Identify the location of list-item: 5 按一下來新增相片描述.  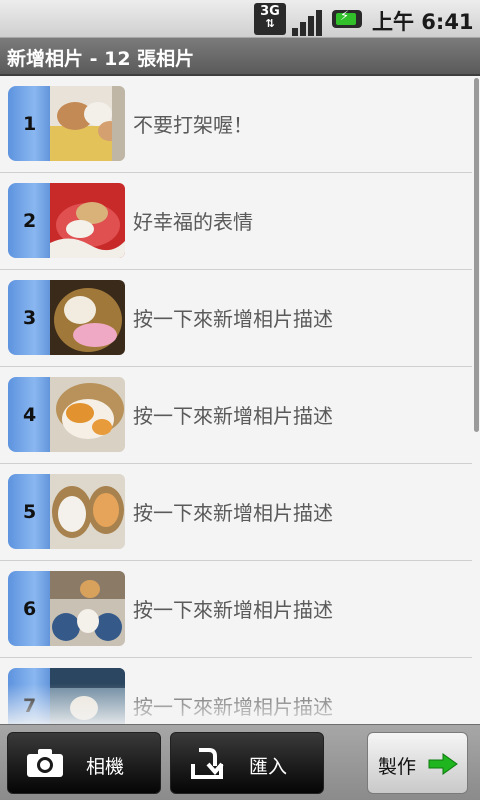
(236, 512).